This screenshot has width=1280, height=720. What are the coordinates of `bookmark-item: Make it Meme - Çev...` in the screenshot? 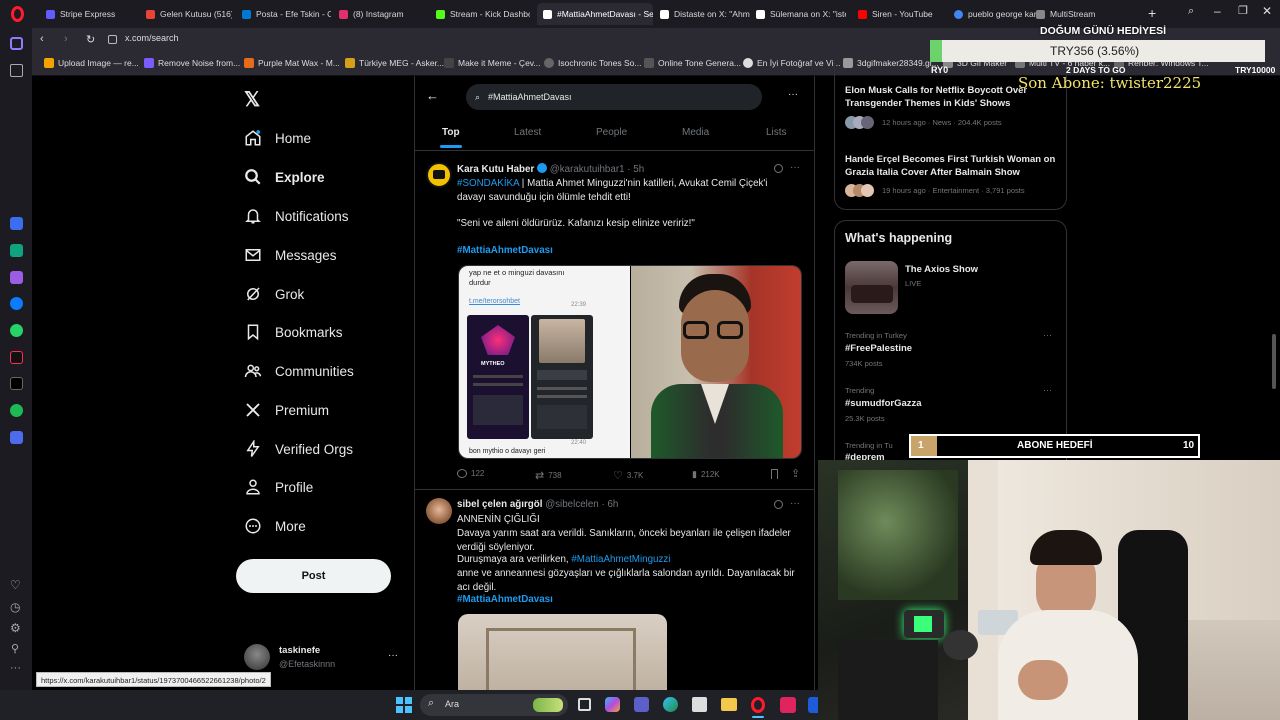 It's located at (492, 63).